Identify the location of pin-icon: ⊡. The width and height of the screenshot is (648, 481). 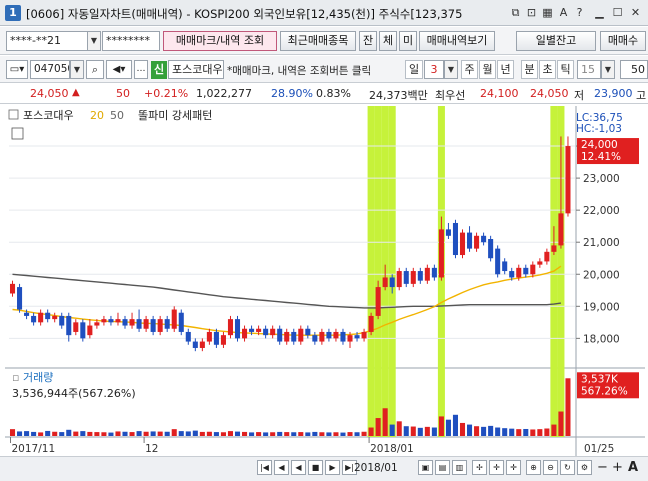
(531, 12).